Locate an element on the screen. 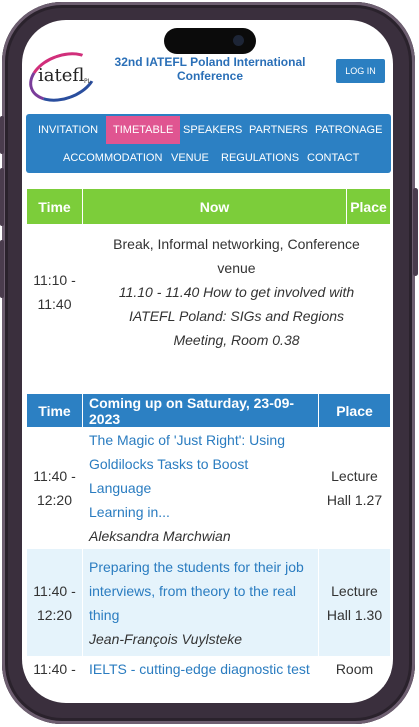 The height and width of the screenshot is (727, 419). talk-title-link: IELTS - cutting-edge diagnostic test is located at coordinates (200, 669).